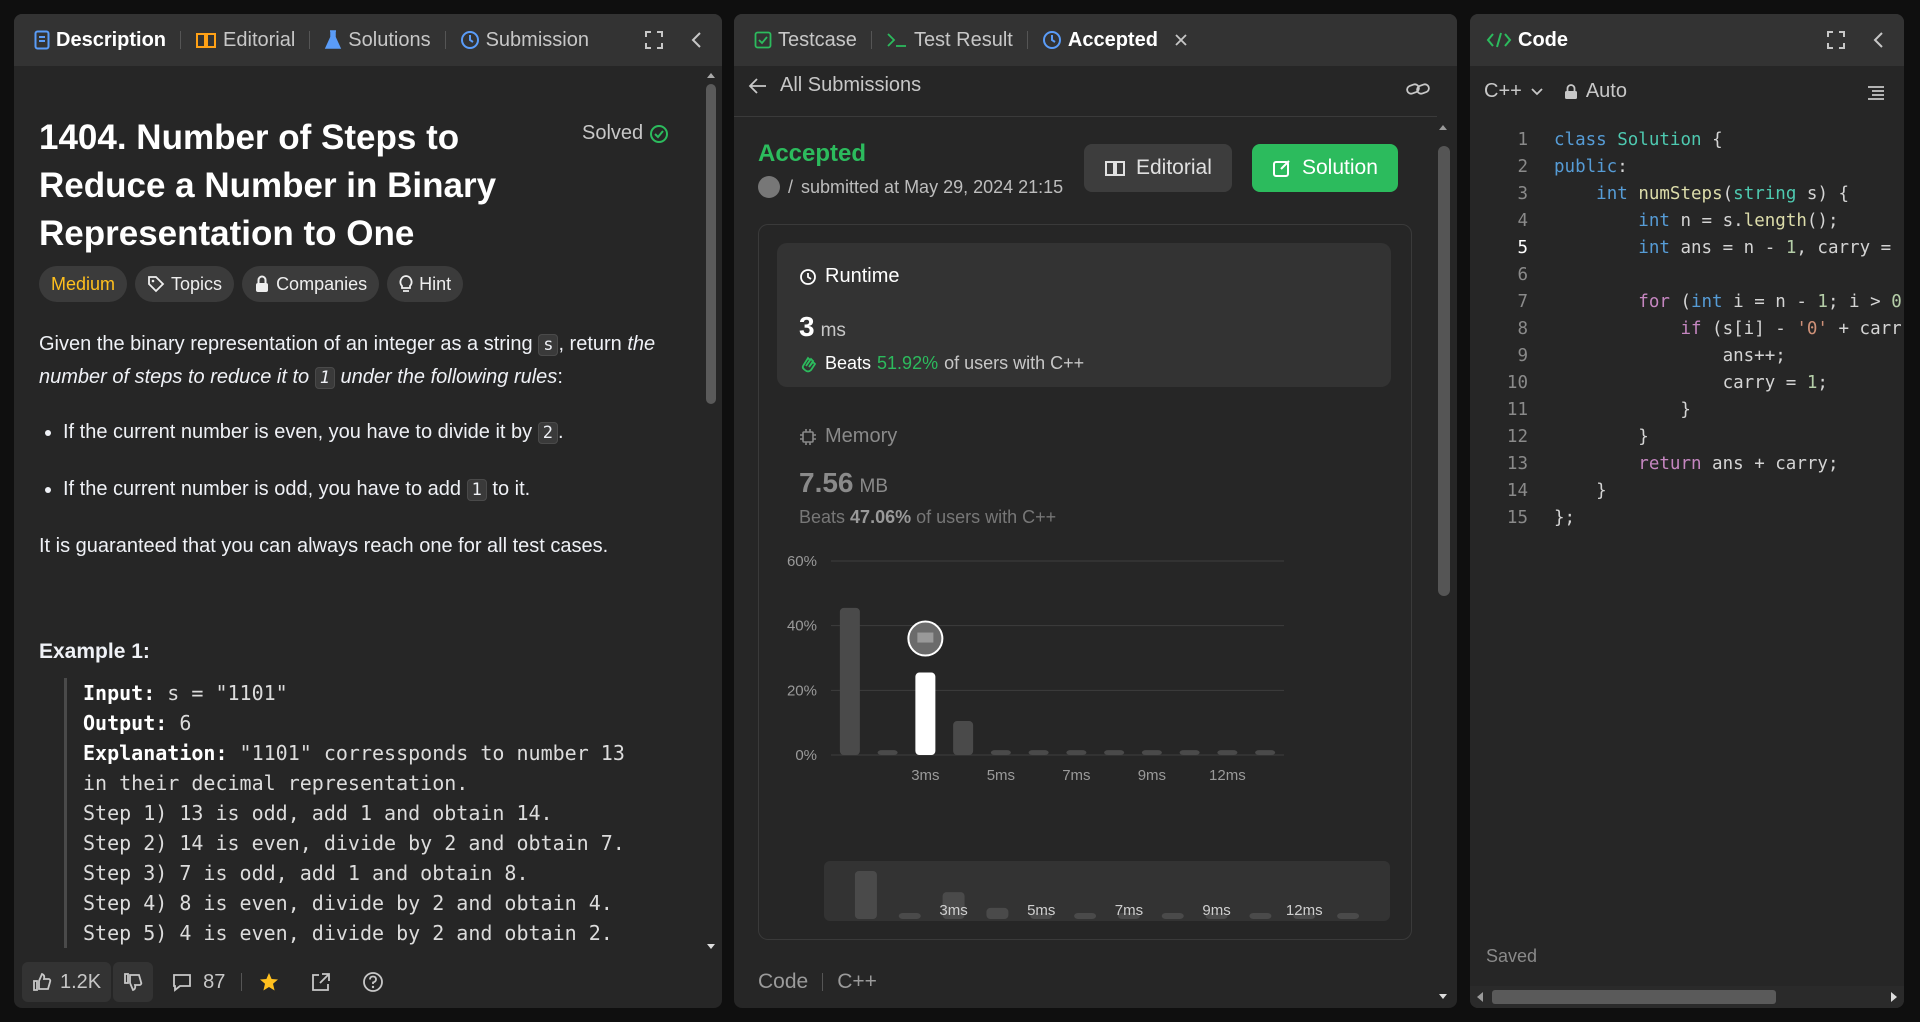  What do you see at coordinates (206, 40) in the screenshot?
I see `book-icon` at bounding box center [206, 40].